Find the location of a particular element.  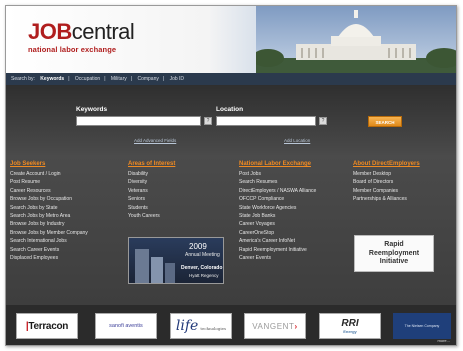

list-item: Veterans is located at coordinates (151, 191).